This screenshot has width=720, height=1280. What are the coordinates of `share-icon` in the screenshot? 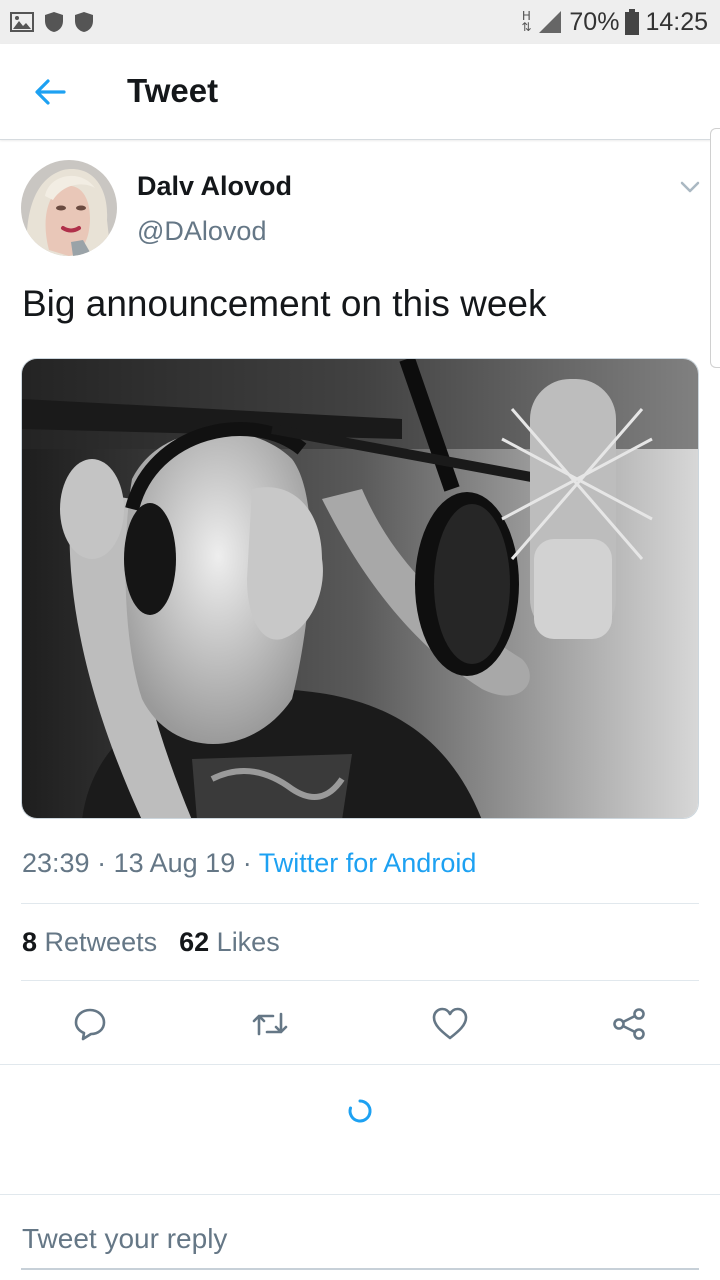 It's located at (629, 1024).